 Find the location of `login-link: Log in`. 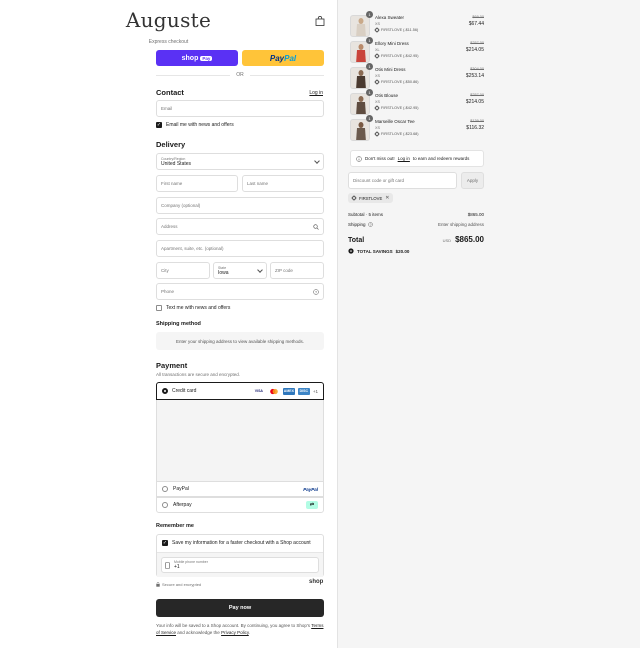

login-link: Log in is located at coordinates (316, 93).